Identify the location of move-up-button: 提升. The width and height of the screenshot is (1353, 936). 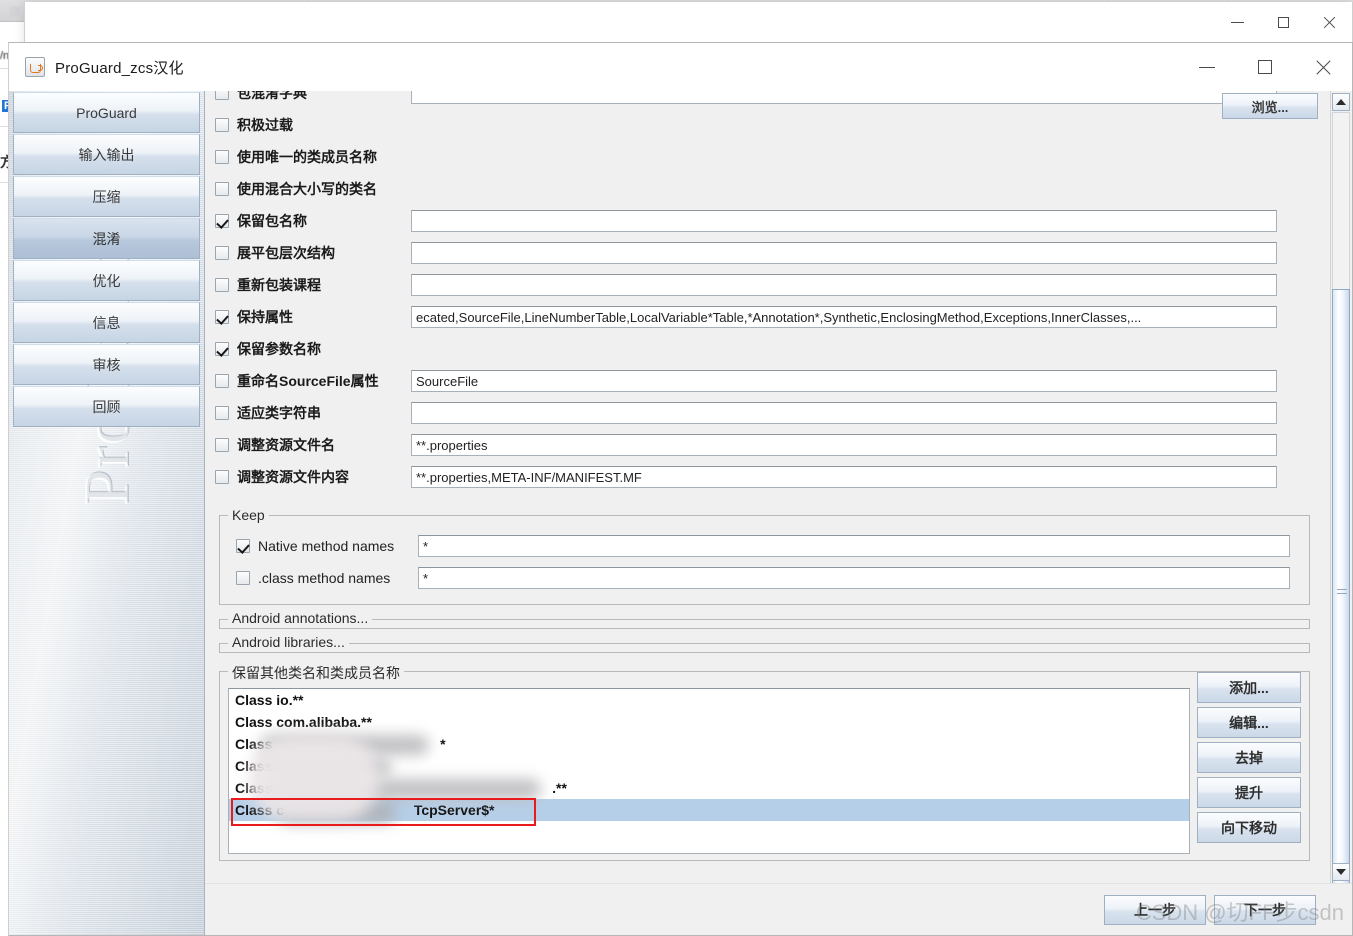
(1249, 792).